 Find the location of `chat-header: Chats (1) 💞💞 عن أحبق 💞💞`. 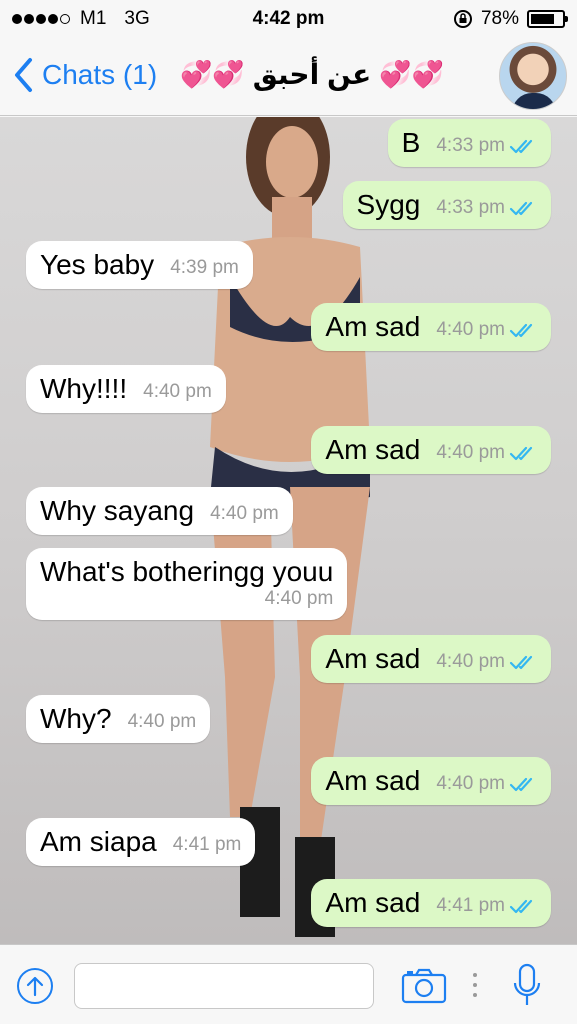

chat-header: Chats (1) 💞💞 عن أحبق 💞💞 is located at coordinates (288, 77).